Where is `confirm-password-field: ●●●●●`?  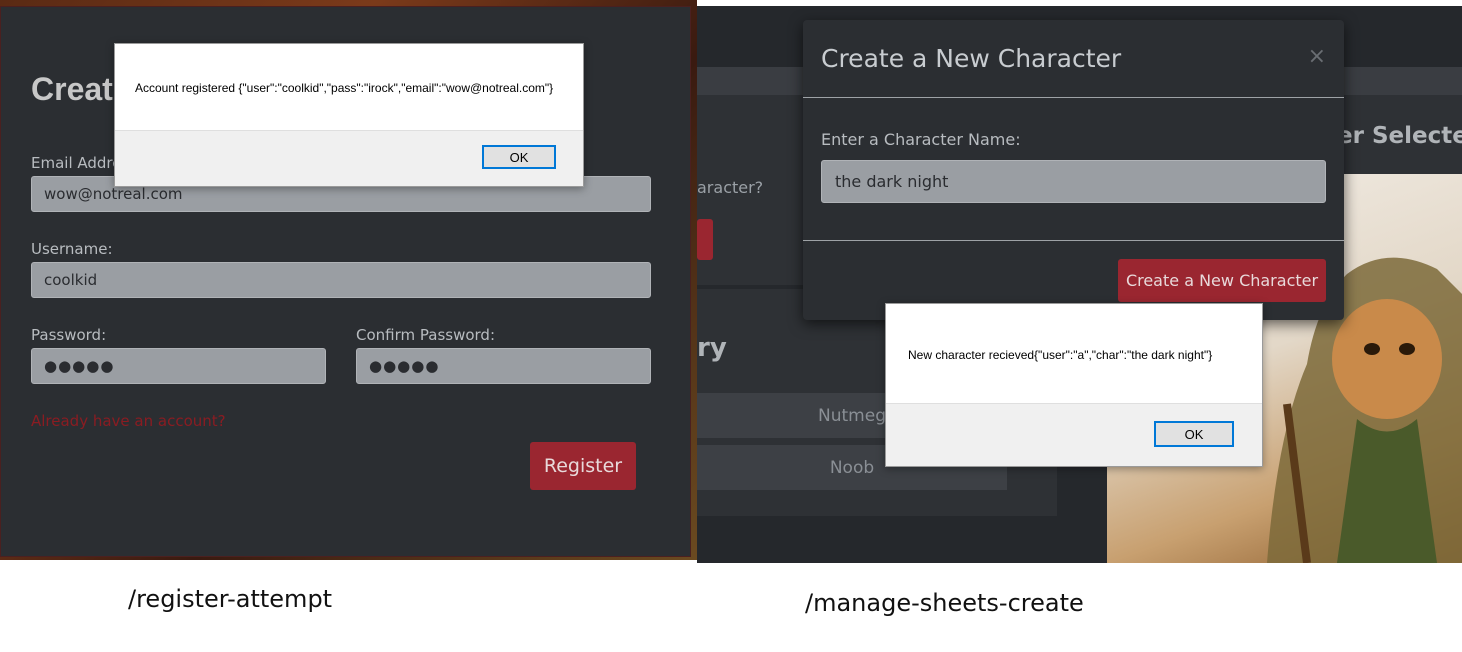
confirm-password-field: ●●●●● is located at coordinates (503, 366).